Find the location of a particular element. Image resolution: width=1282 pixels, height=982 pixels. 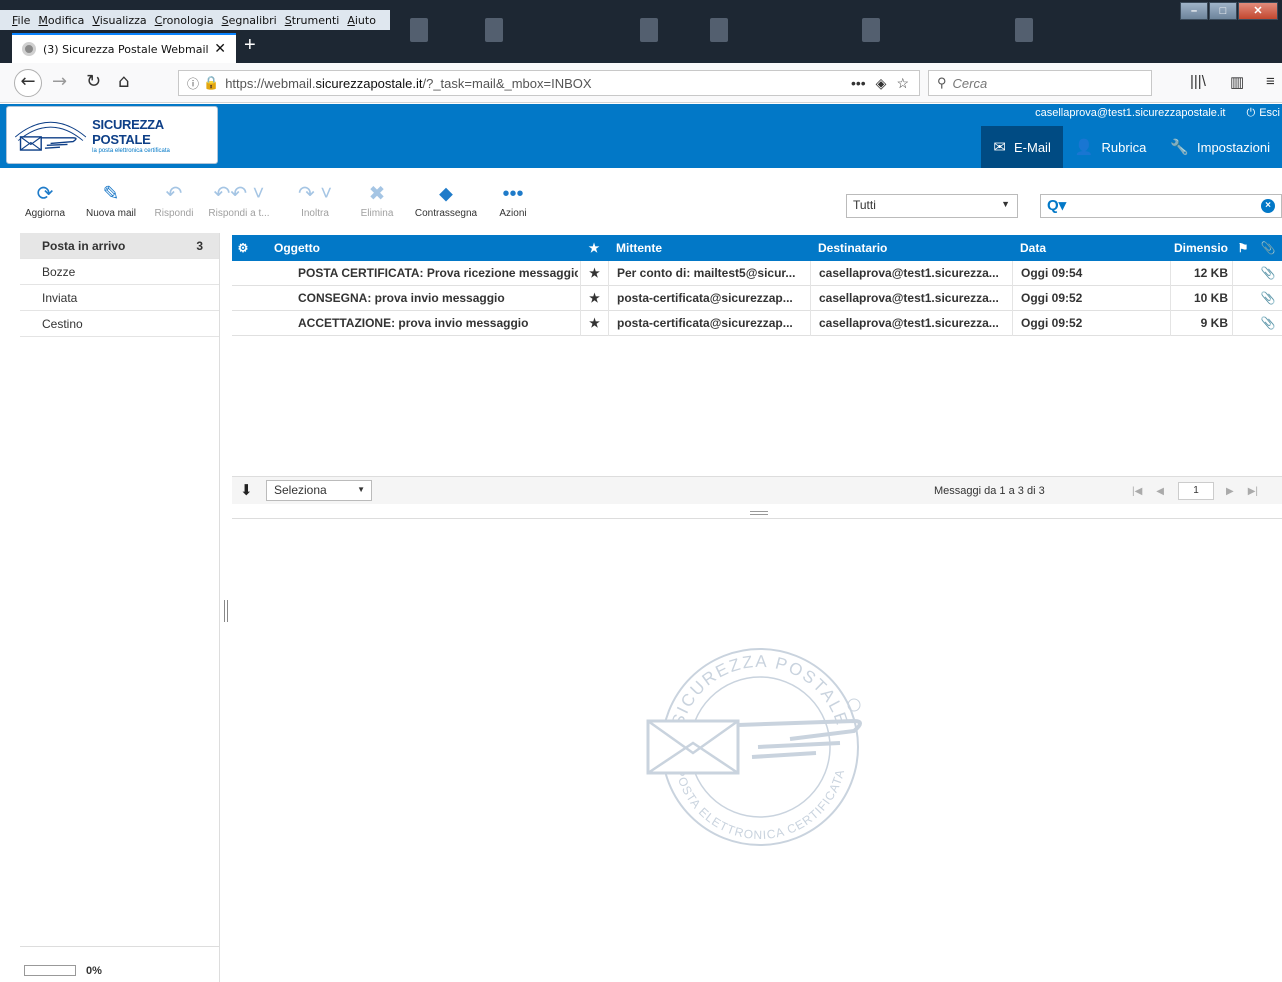

back-arrow-icon: ← is located at coordinates (28, 83).